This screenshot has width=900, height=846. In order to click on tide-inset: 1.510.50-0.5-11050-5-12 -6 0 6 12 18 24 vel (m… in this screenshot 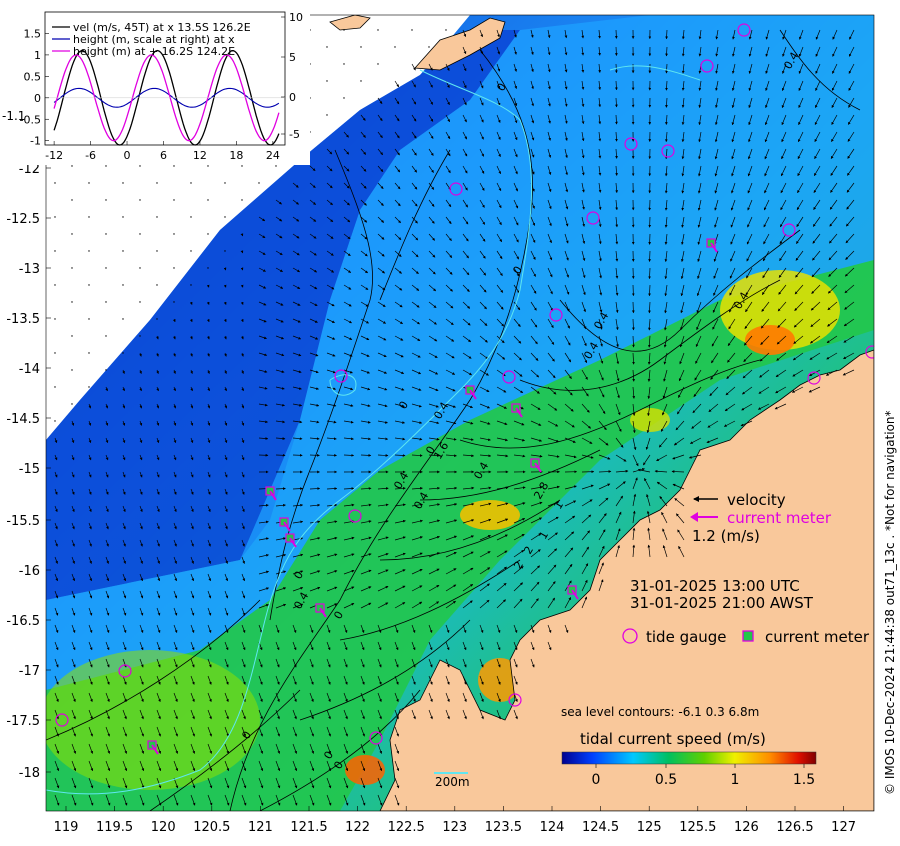, I will do `click(156, 85)`.